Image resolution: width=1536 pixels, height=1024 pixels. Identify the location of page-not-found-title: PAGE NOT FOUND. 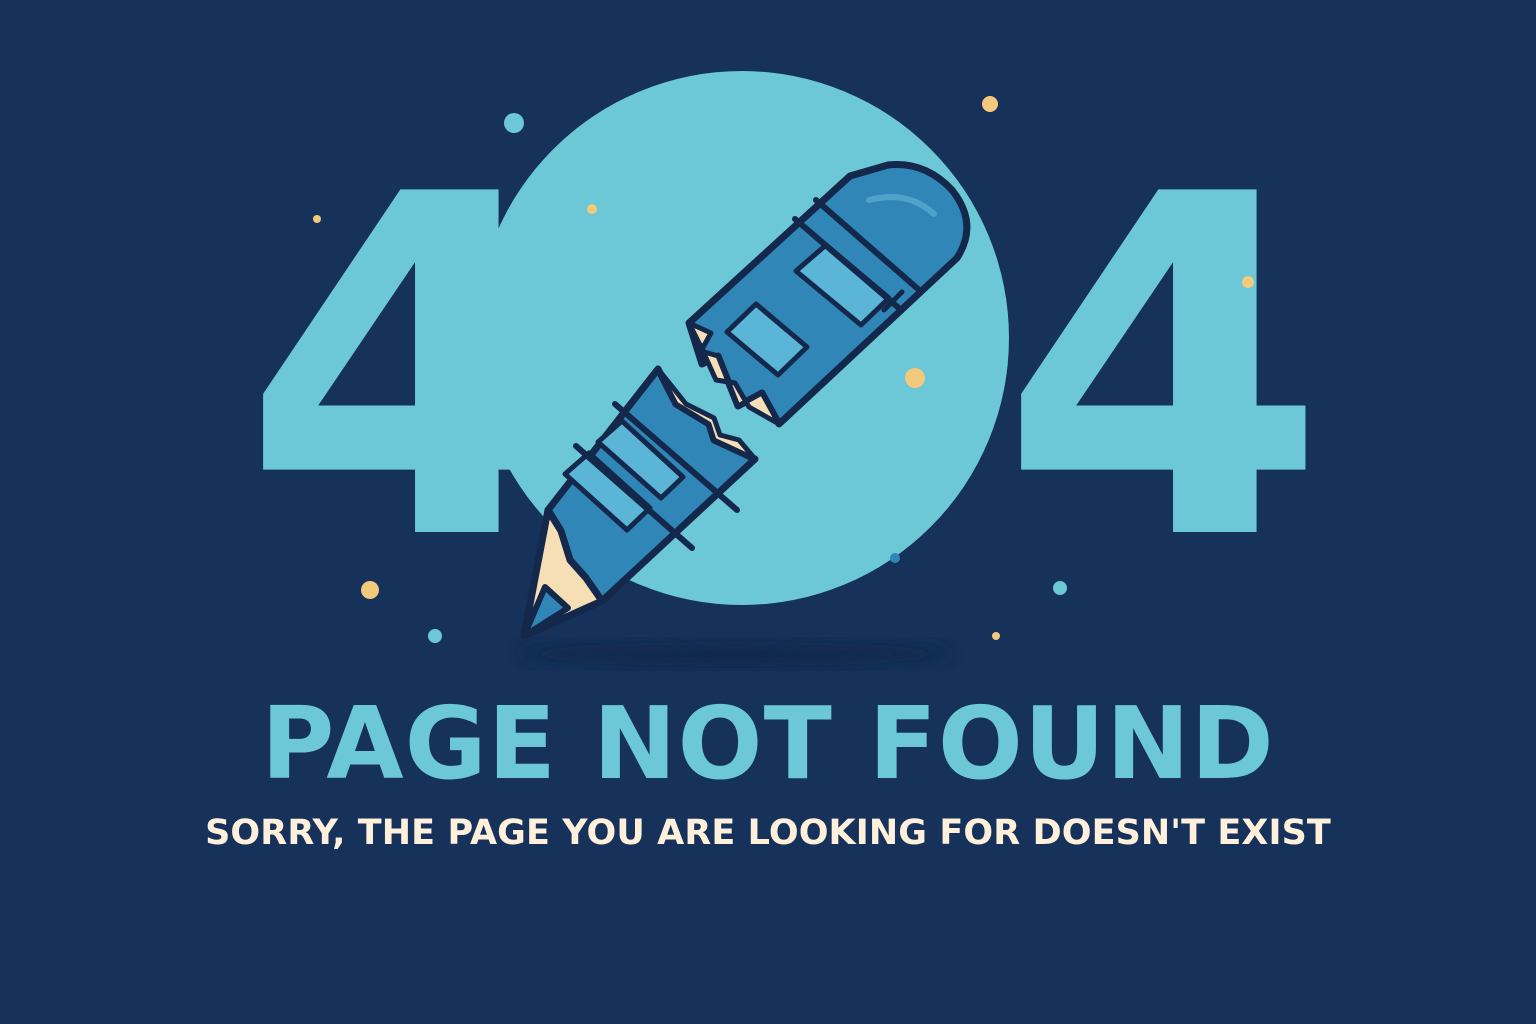
(768, 743).